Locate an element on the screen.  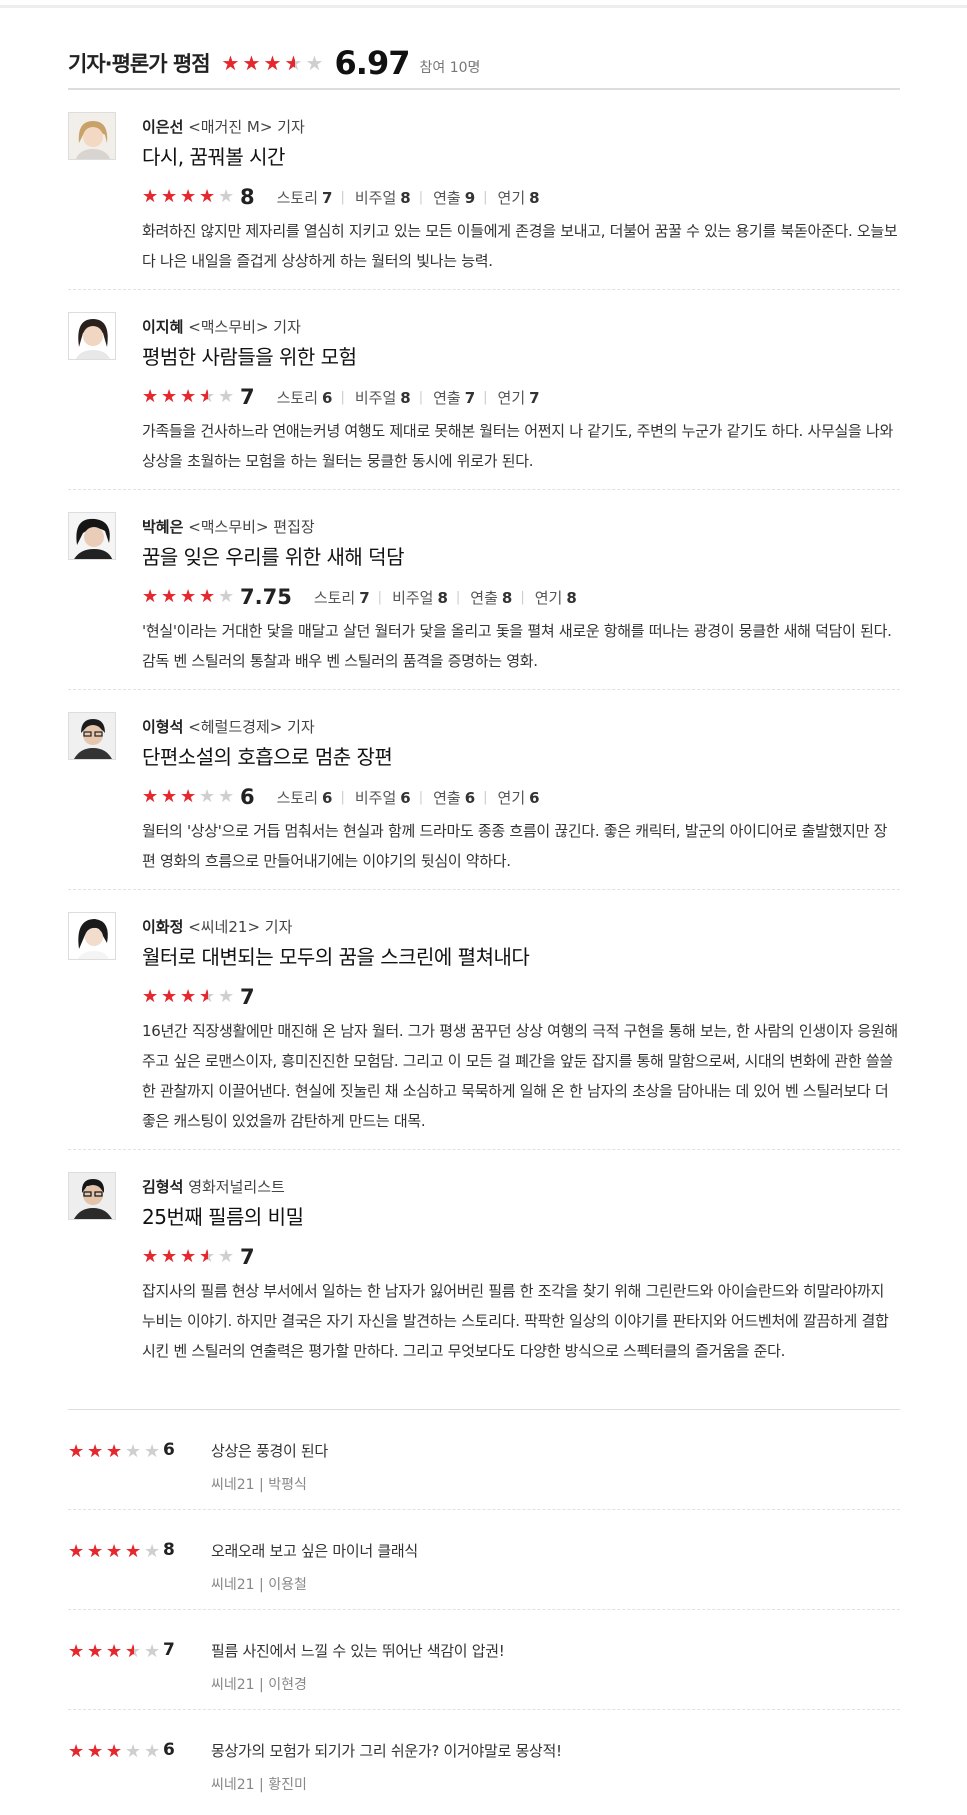
reviewer-affiliation: <씨네21> 기자 is located at coordinates (240, 927).